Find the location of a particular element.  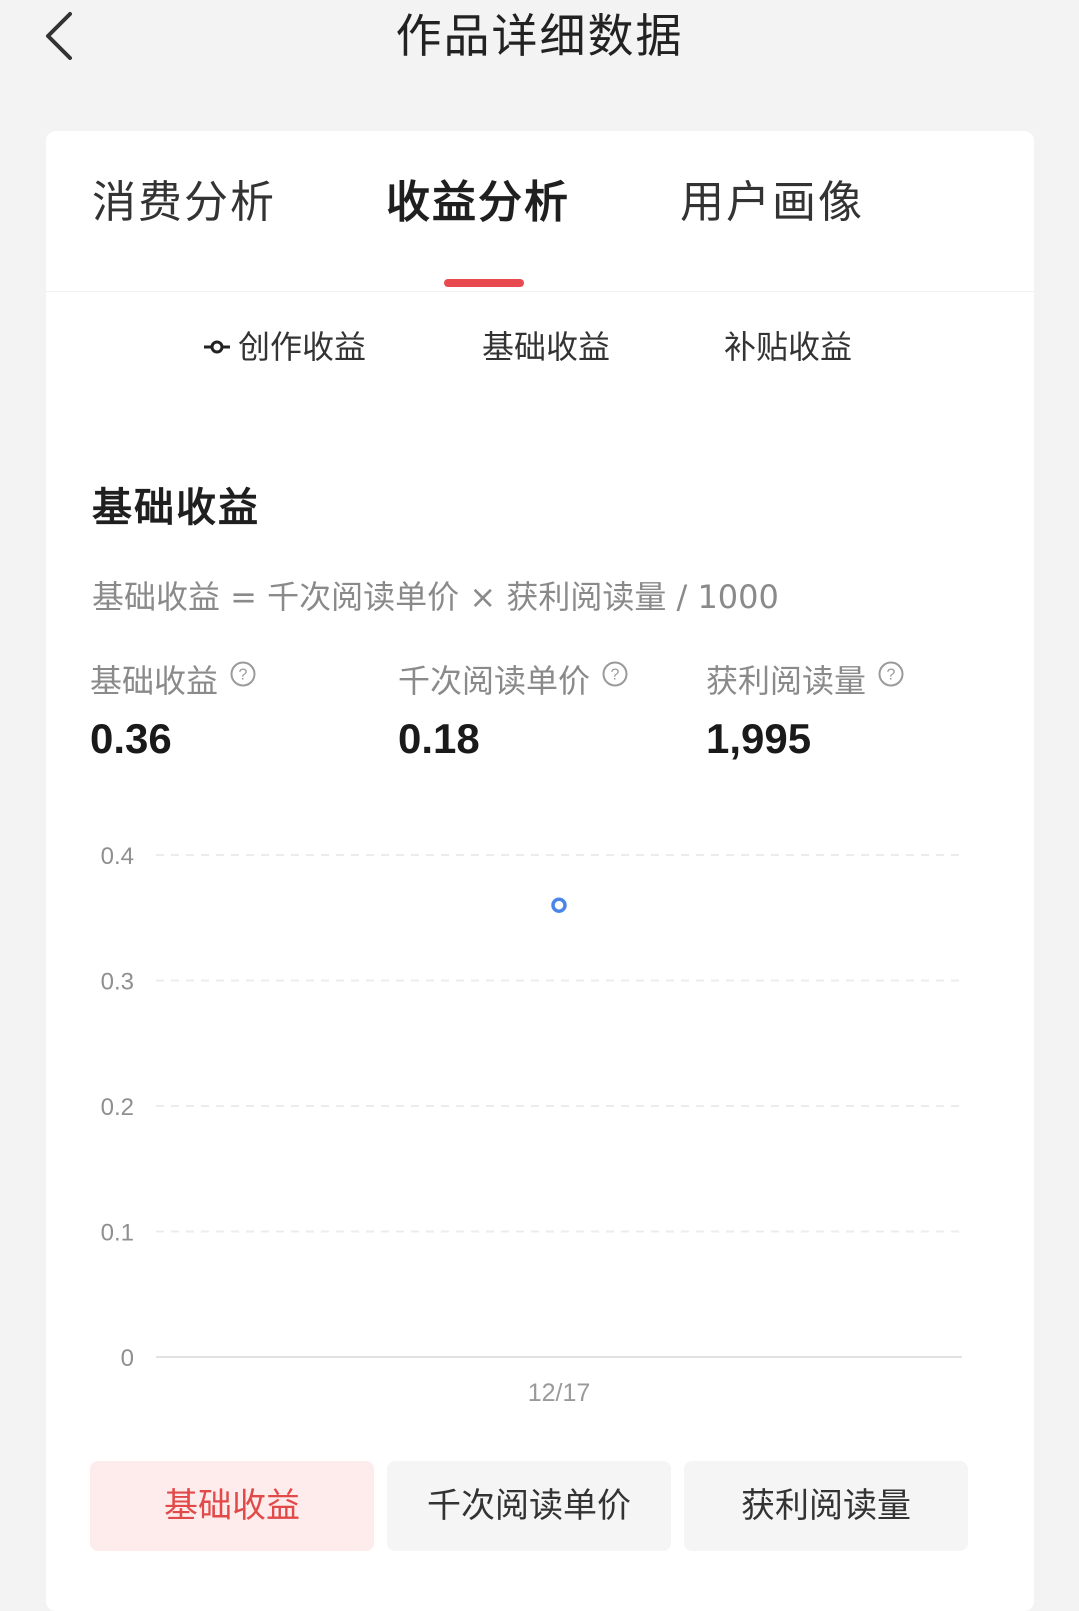

section-title: 基础收益 is located at coordinates (176, 508).